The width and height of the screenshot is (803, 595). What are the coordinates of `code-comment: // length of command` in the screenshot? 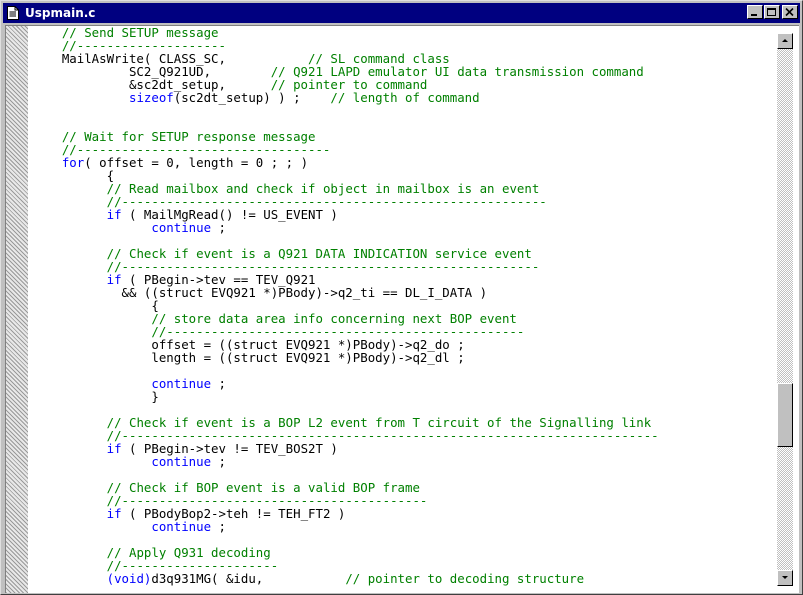 It's located at (405, 97).